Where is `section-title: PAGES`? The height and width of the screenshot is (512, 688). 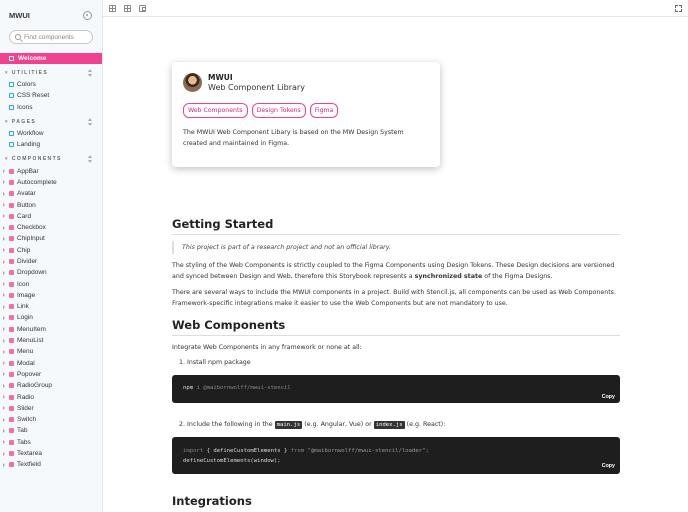
section-title: PAGES is located at coordinates (24, 121).